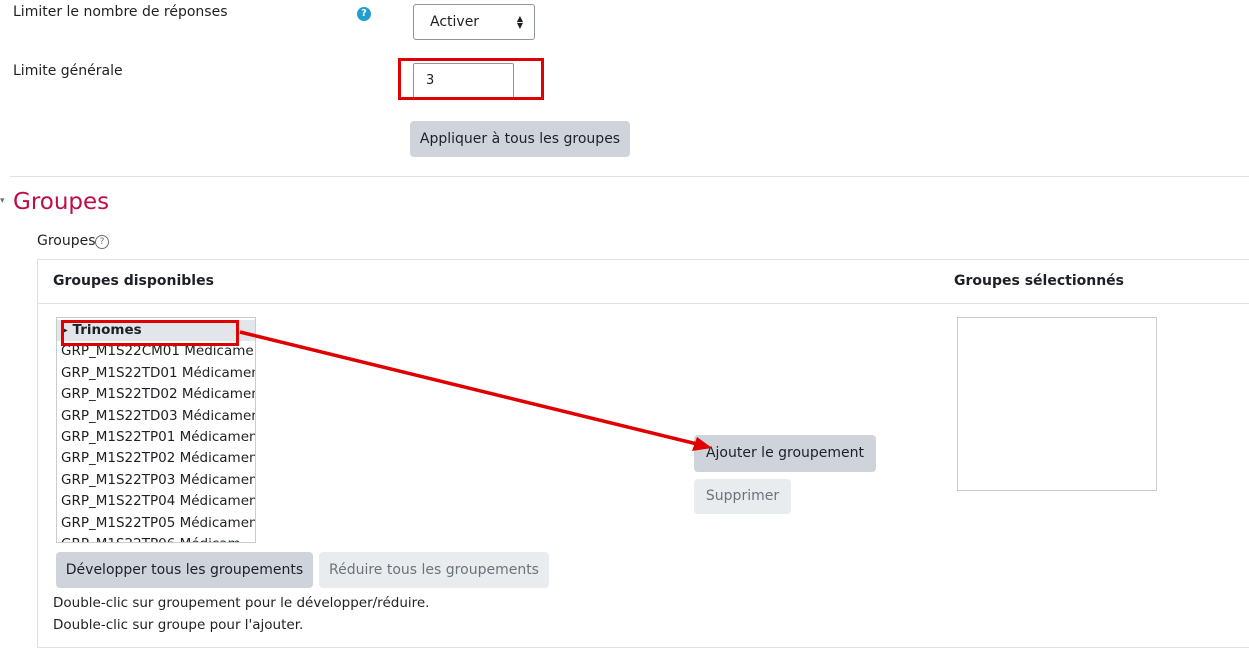  What do you see at coordinates (468, 388) in the screenshot?
I see `arrow-line` at bounding box center [468, 388].